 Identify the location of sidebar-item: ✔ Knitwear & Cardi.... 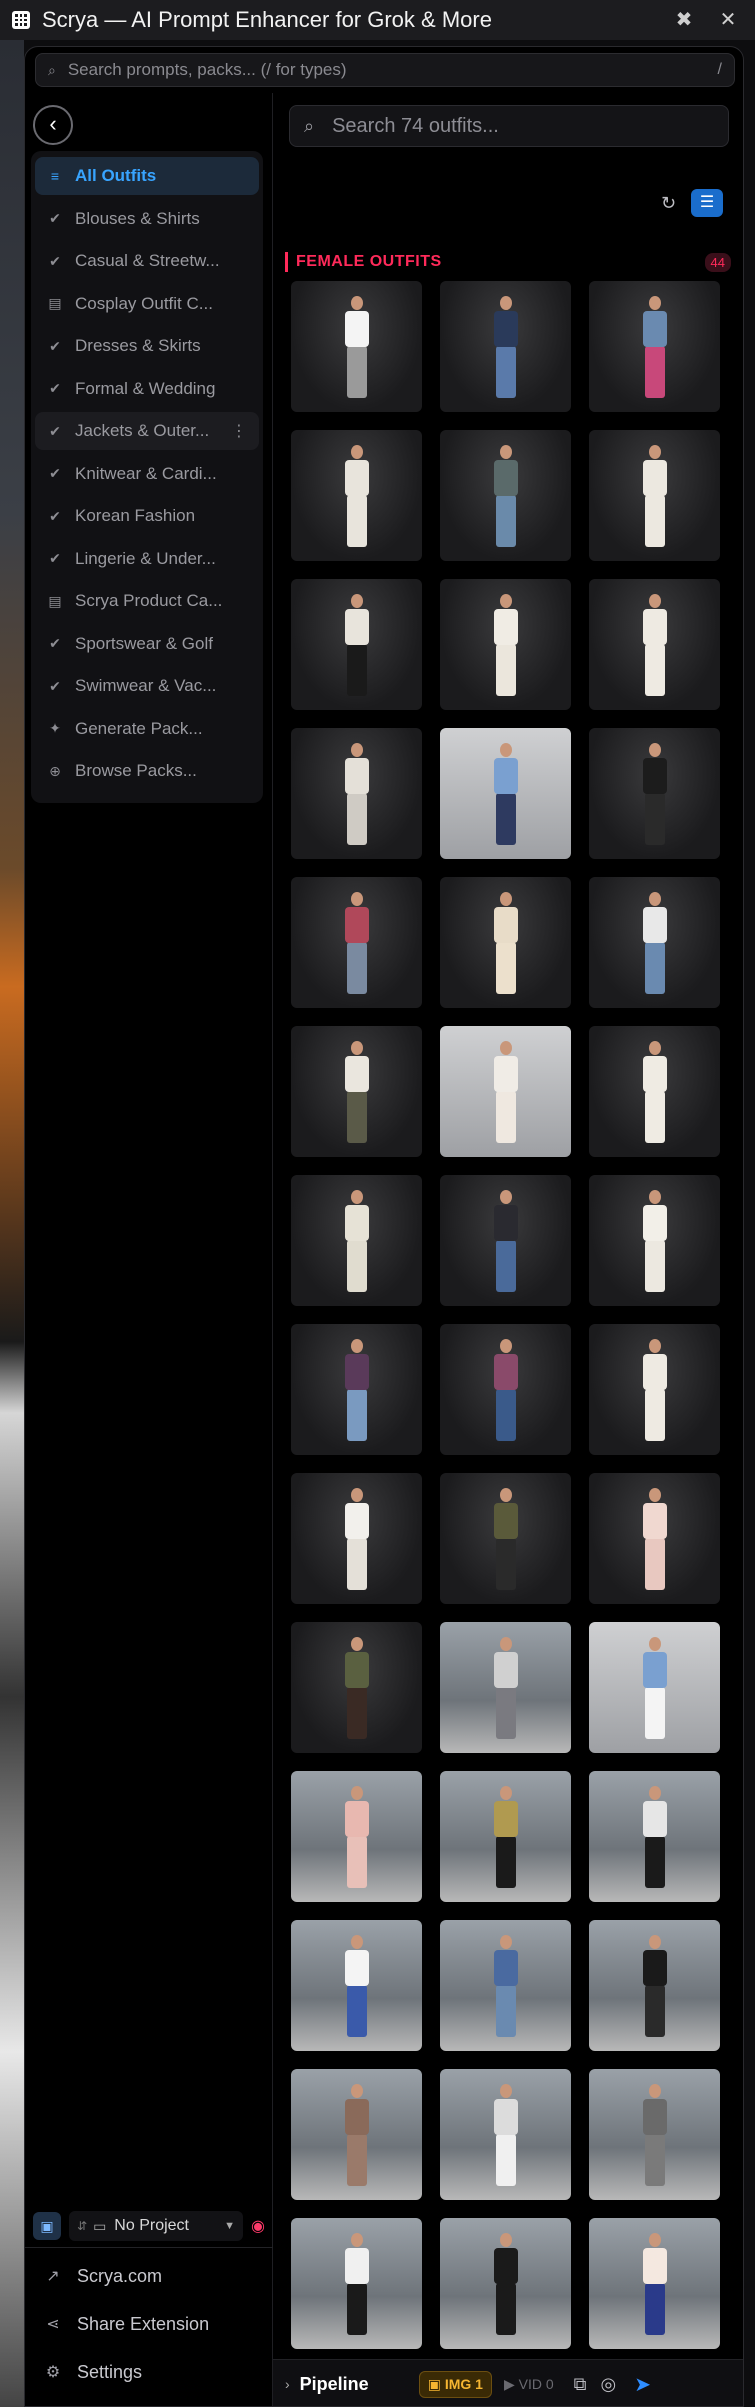
(147, 474).